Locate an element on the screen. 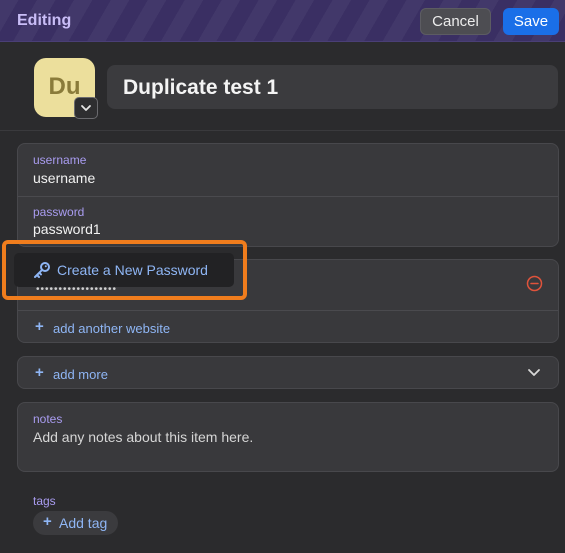 Image resolution: width=565 pixels, height=553 pixels. notes-field: Add any notes about this item here. is located at coordinates (143, 437).